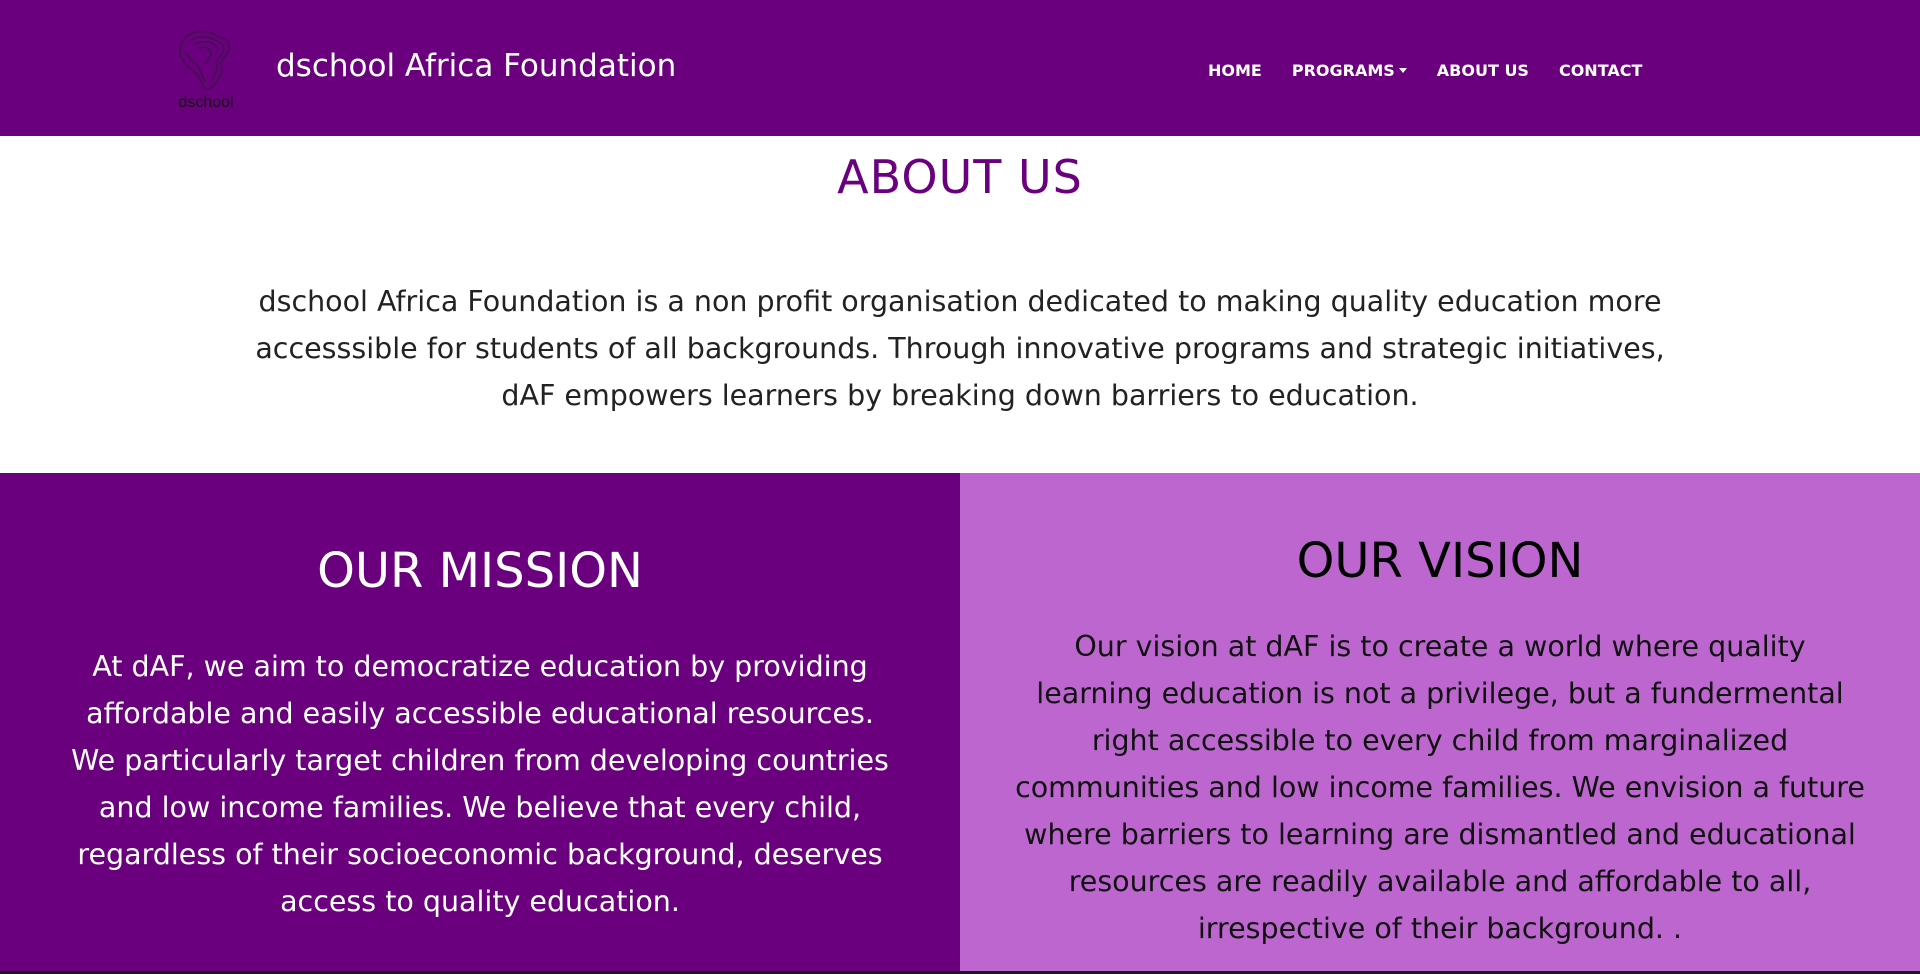 The height and width of the screenshot is (974, 1920). Describe the element at coordinates (1440, 561) in the screenshot. I see `vision-title: OUR VISION` at that location.